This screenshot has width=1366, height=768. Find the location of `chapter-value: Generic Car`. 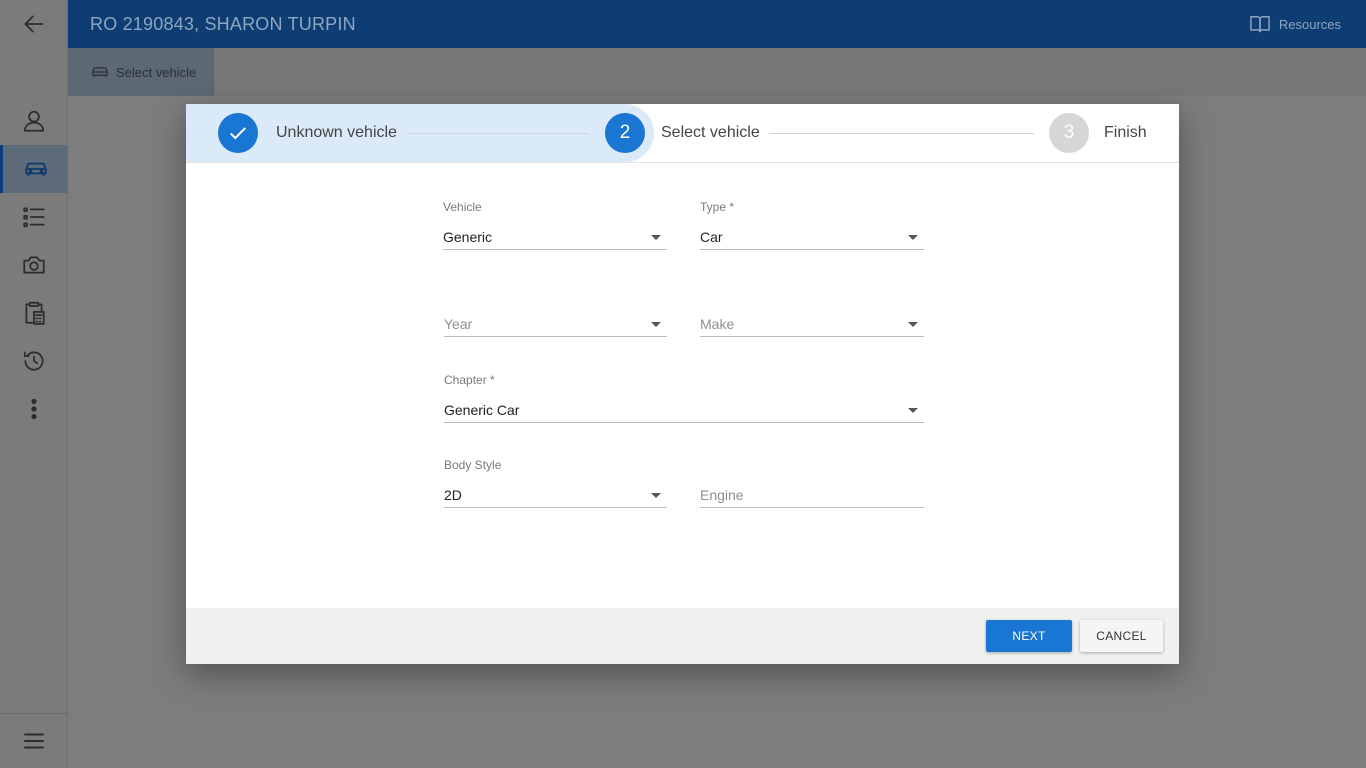

chapter-value: Generic Car is located at coordinates (482, 410).